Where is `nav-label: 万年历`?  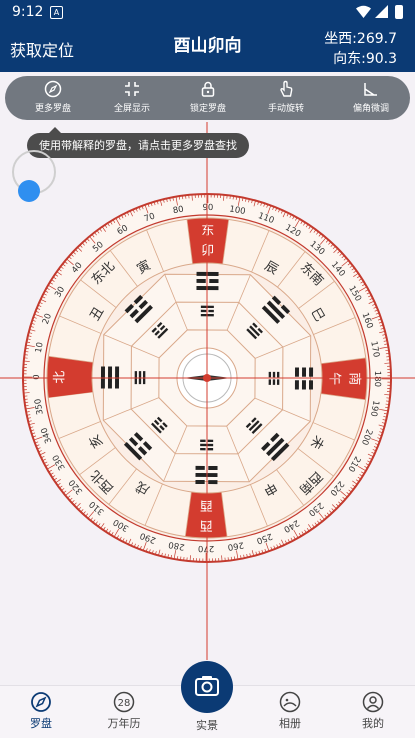 nav-label: 万年历 is located at coordinates (124, 723).